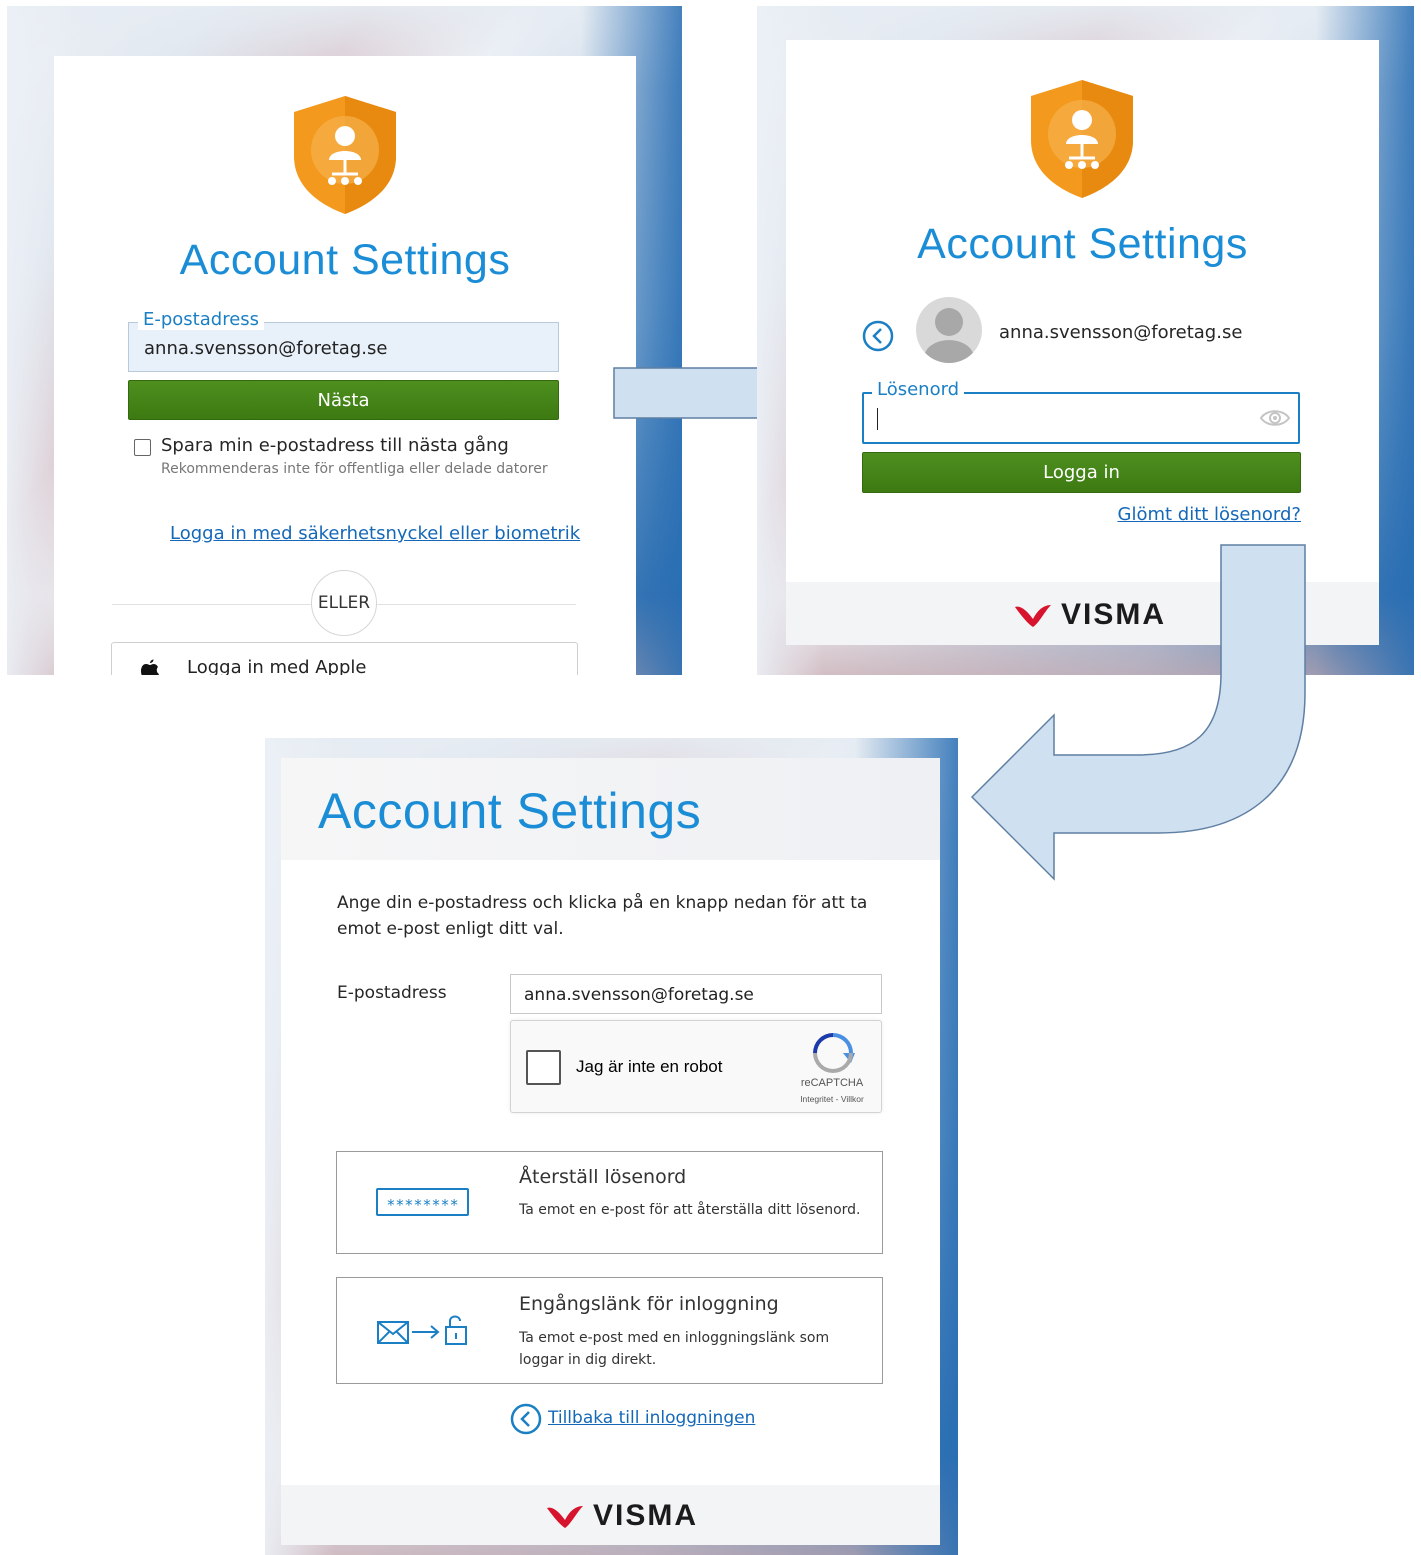 This screenshot has height=1555, width=1421. What do you see at coordinates (543, 1067) in the screenshot?
I see `recaptcha-checkbox` at bounding box center [543, 1067].